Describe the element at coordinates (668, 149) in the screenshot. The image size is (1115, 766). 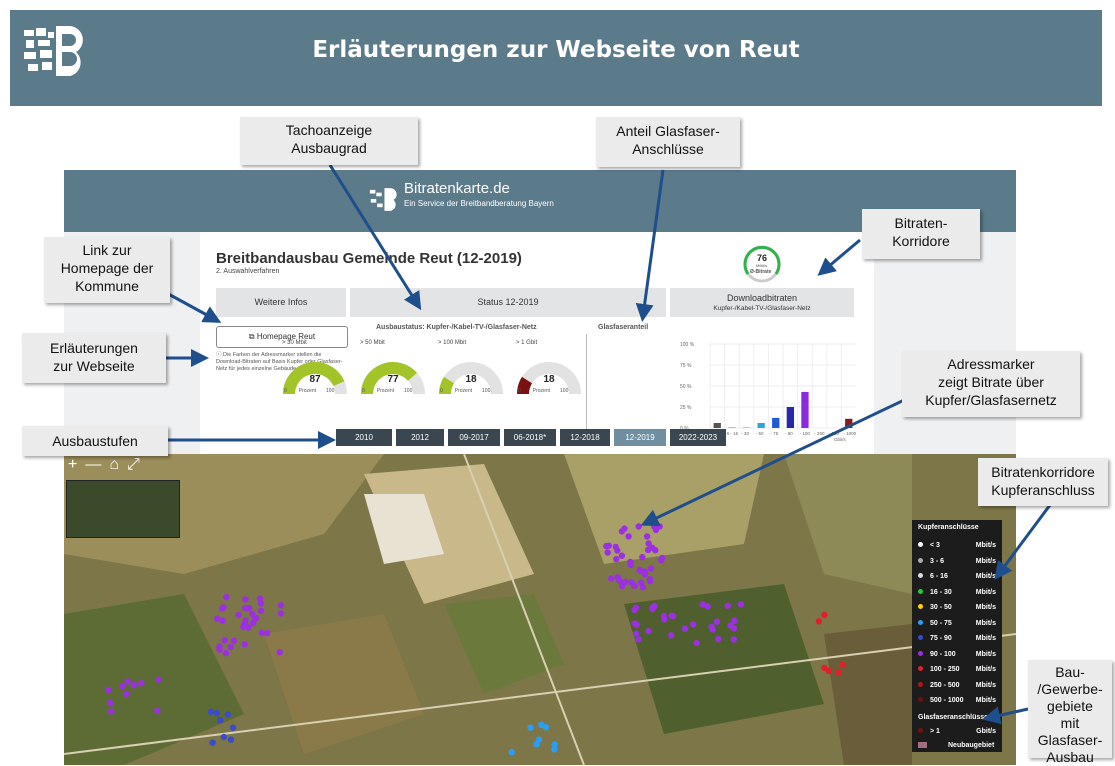
I see `callout-line: Anschlüsse` at that location.